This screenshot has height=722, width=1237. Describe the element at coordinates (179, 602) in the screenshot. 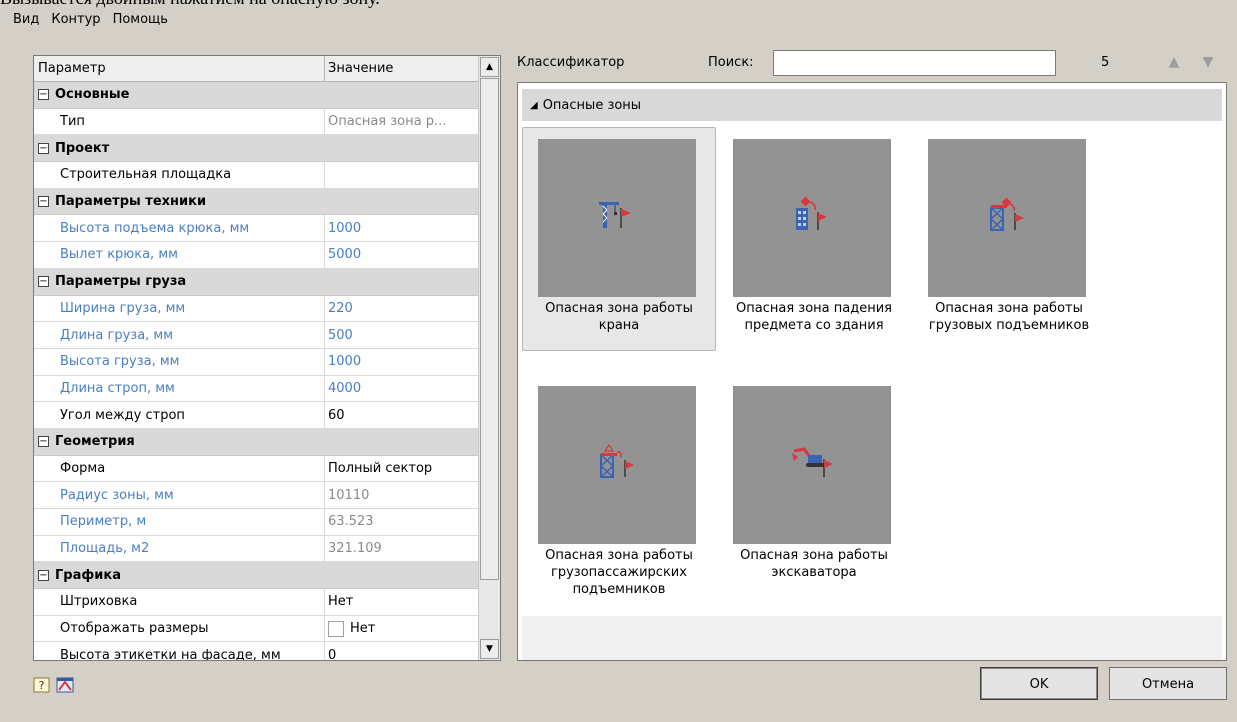

I see `property-name: Штриховка` at that location.